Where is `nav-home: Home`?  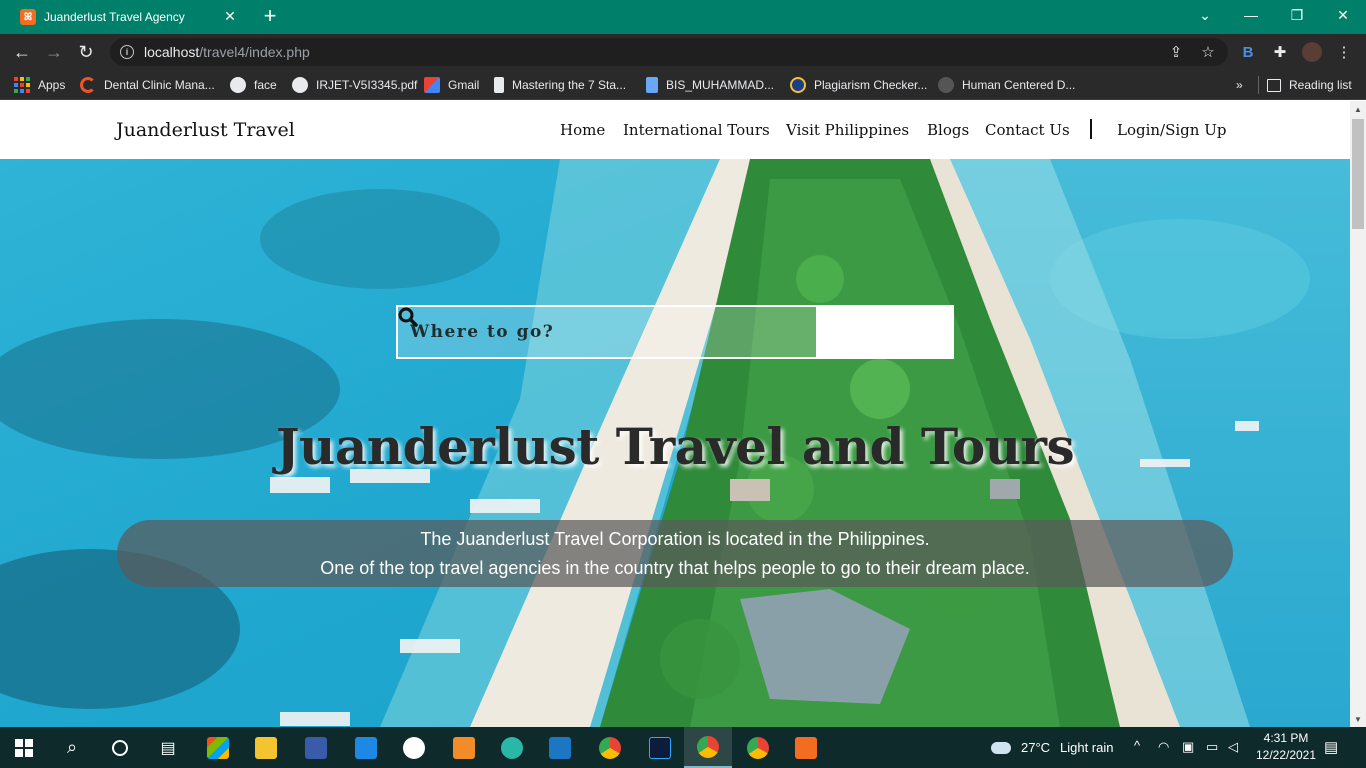 nav-home: Home is located at coordinates (582, 130).